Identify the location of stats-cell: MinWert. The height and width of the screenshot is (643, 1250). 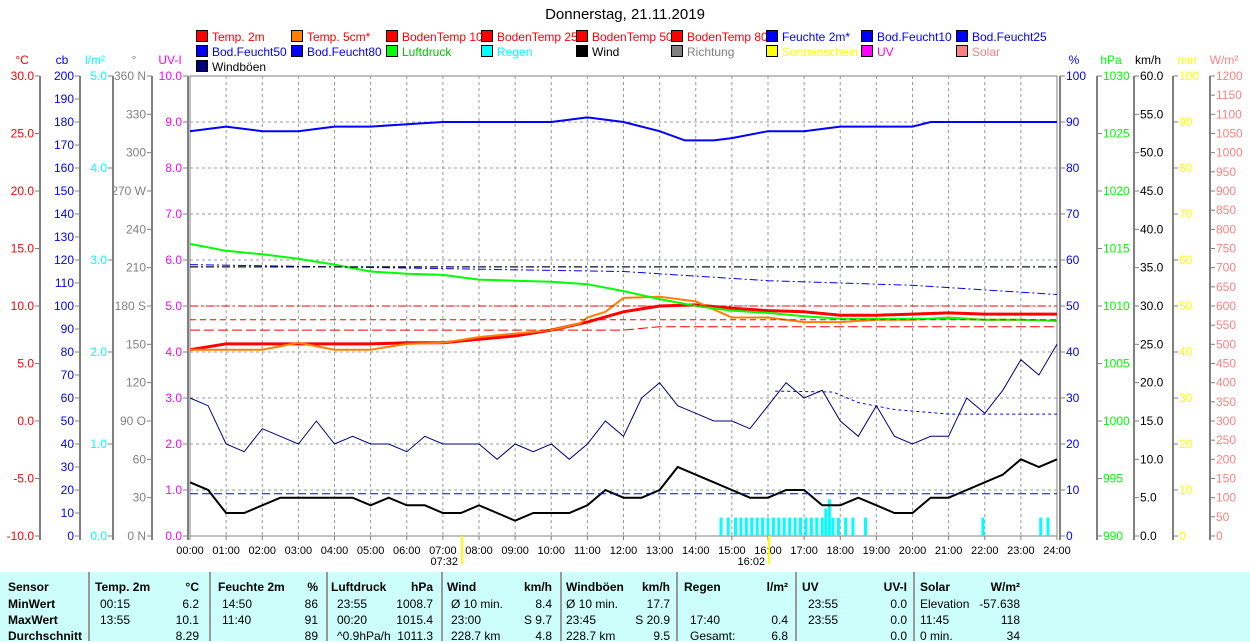
(32, 604).